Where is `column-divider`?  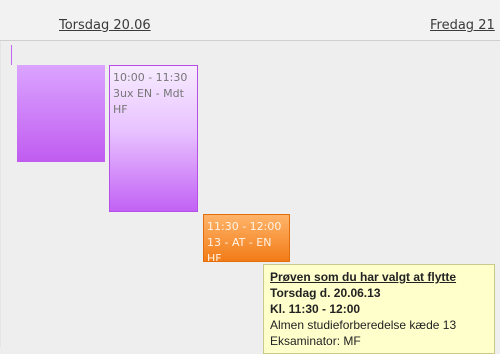
column-divider is located at coordinates (0, 194).